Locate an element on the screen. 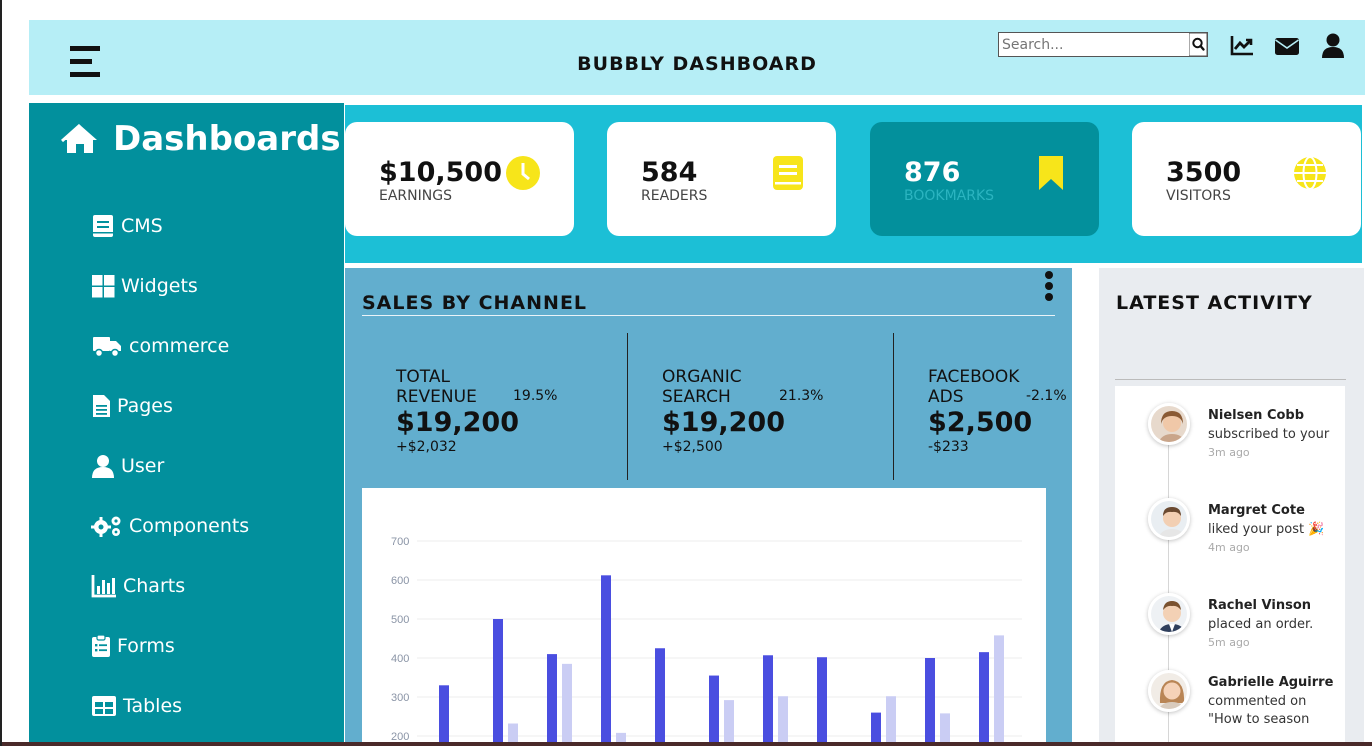  card-value: $10,500 is located at coordinates (440, 172).